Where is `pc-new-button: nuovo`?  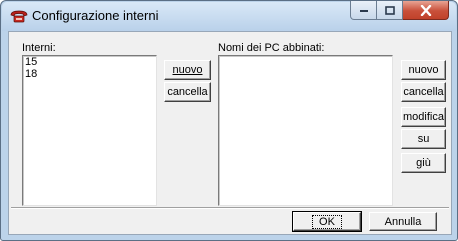 pc-new-button: nuovo is located at coordinates (423, 70).